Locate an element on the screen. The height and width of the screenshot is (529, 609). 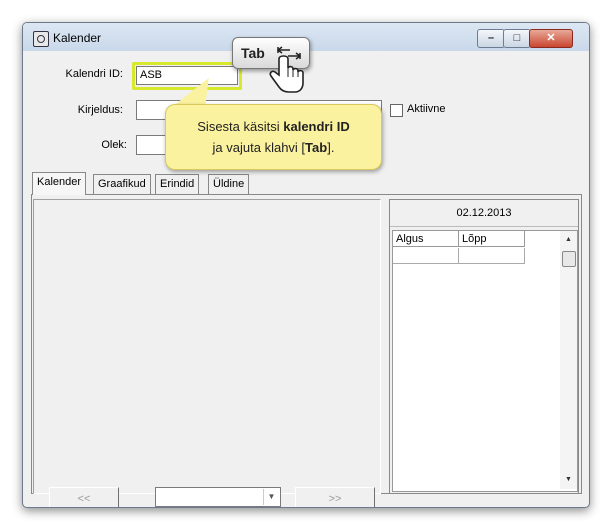
callout-text: ja vajuta klahvi [ is located at coordinates (259, 147).